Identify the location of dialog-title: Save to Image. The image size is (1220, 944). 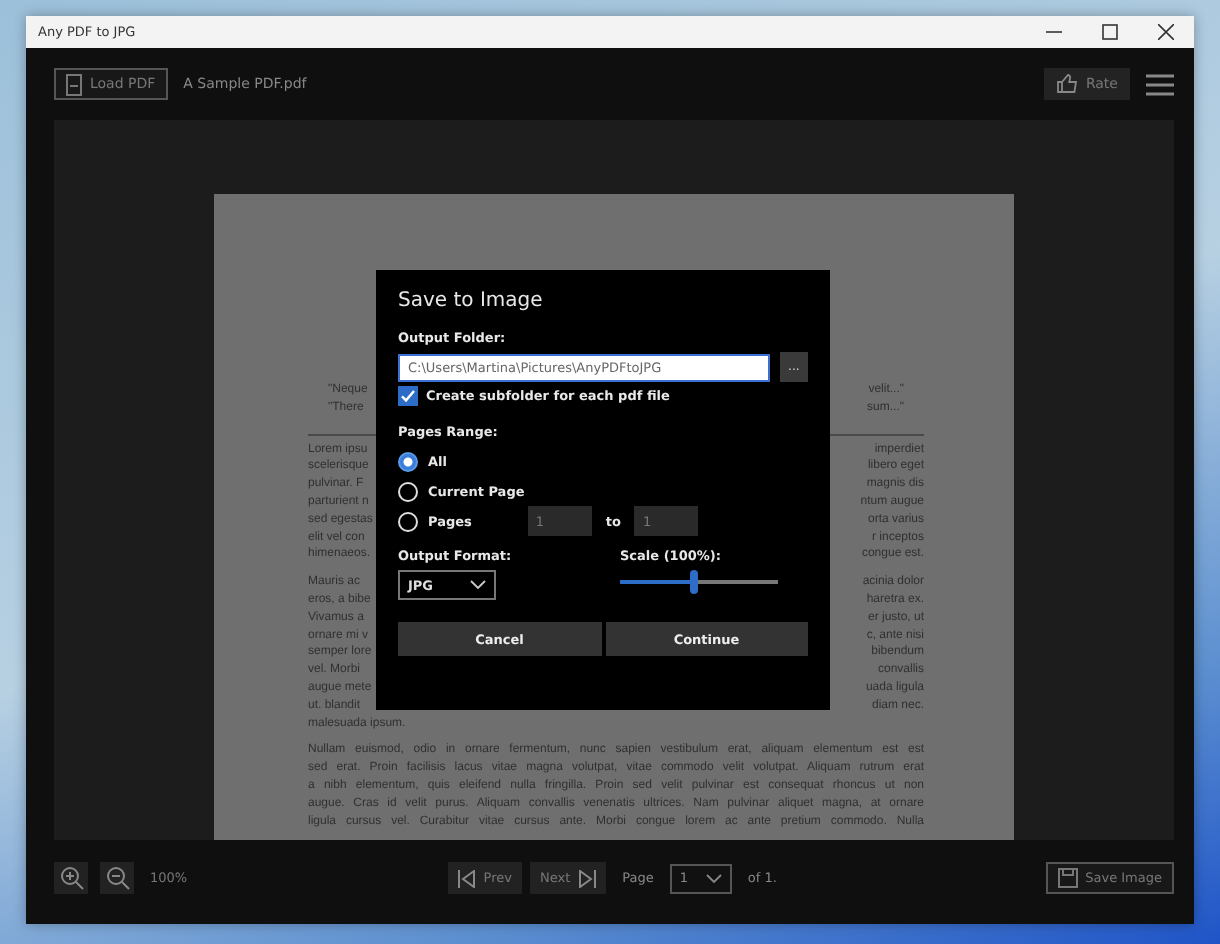
(471, 301).